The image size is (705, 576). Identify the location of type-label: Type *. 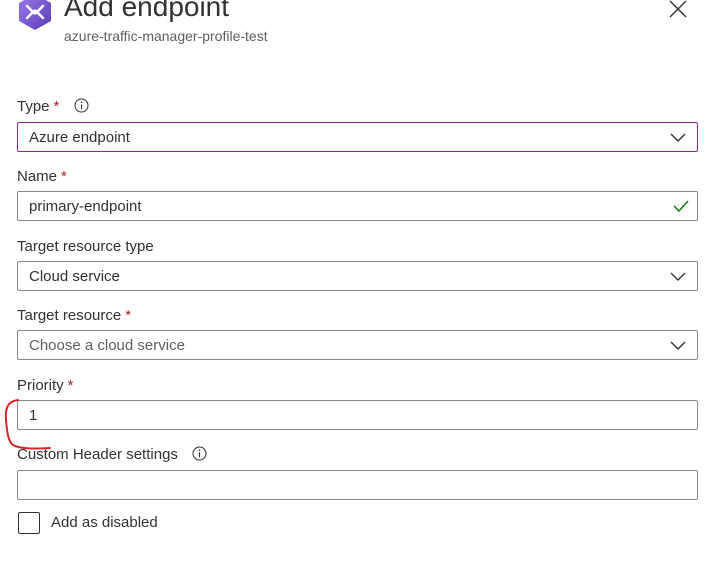
(53, 107).